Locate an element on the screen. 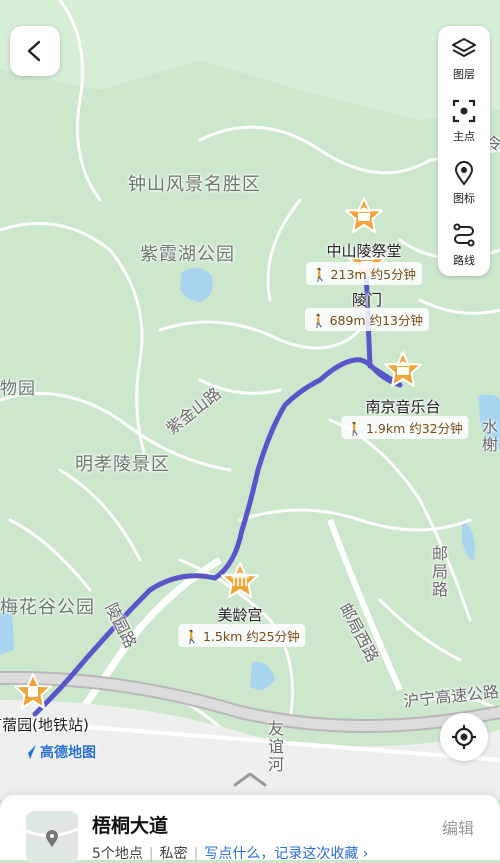 This screenshot has width=500, height=863. edit-button: 编辑 is located at coordinates (458, 827).